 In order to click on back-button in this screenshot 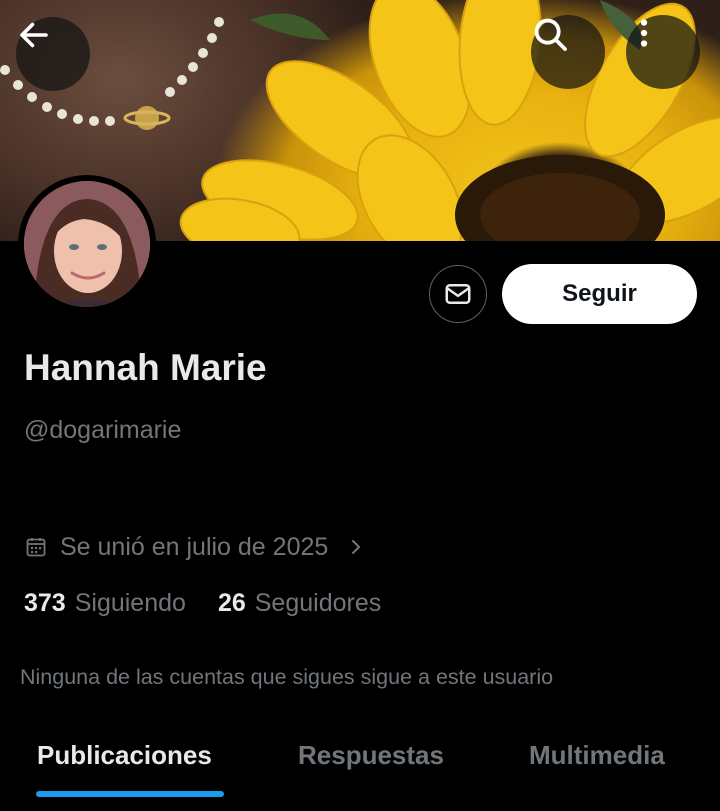, I will do `click(53, 54)`.